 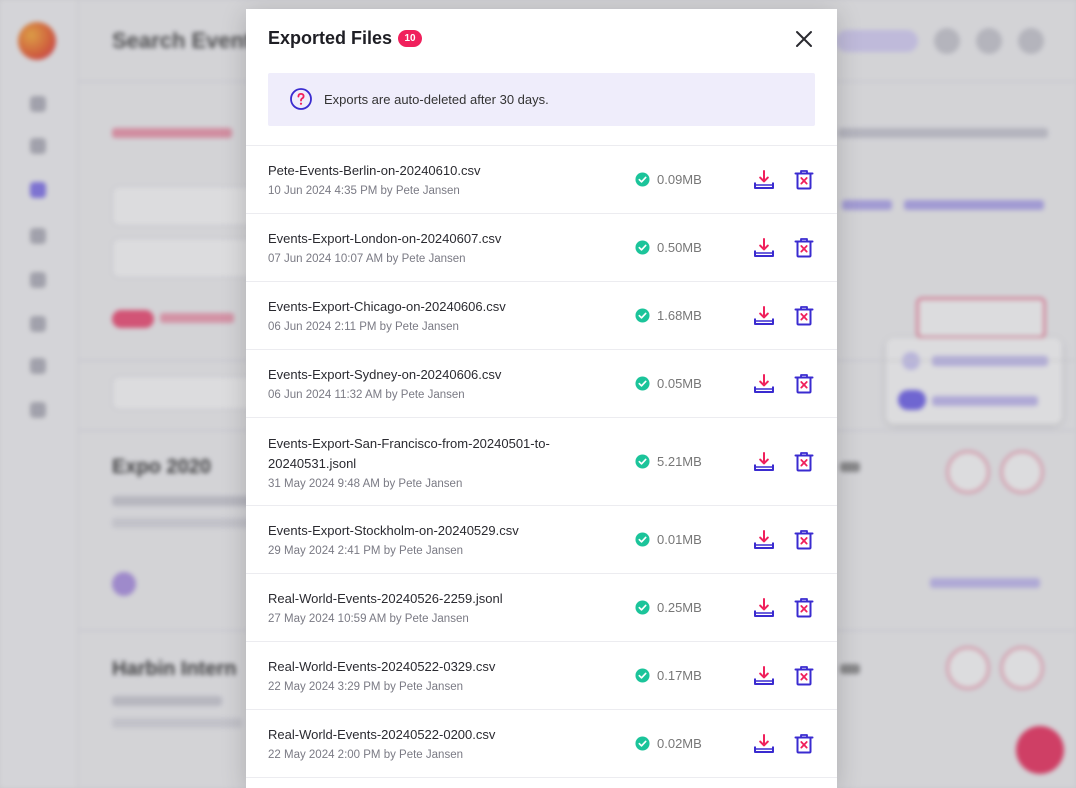 What do you see at coordinates (690, 384) in the screenshot?
I see `file-status: 0.05MB` at bounding box center [690, 384].